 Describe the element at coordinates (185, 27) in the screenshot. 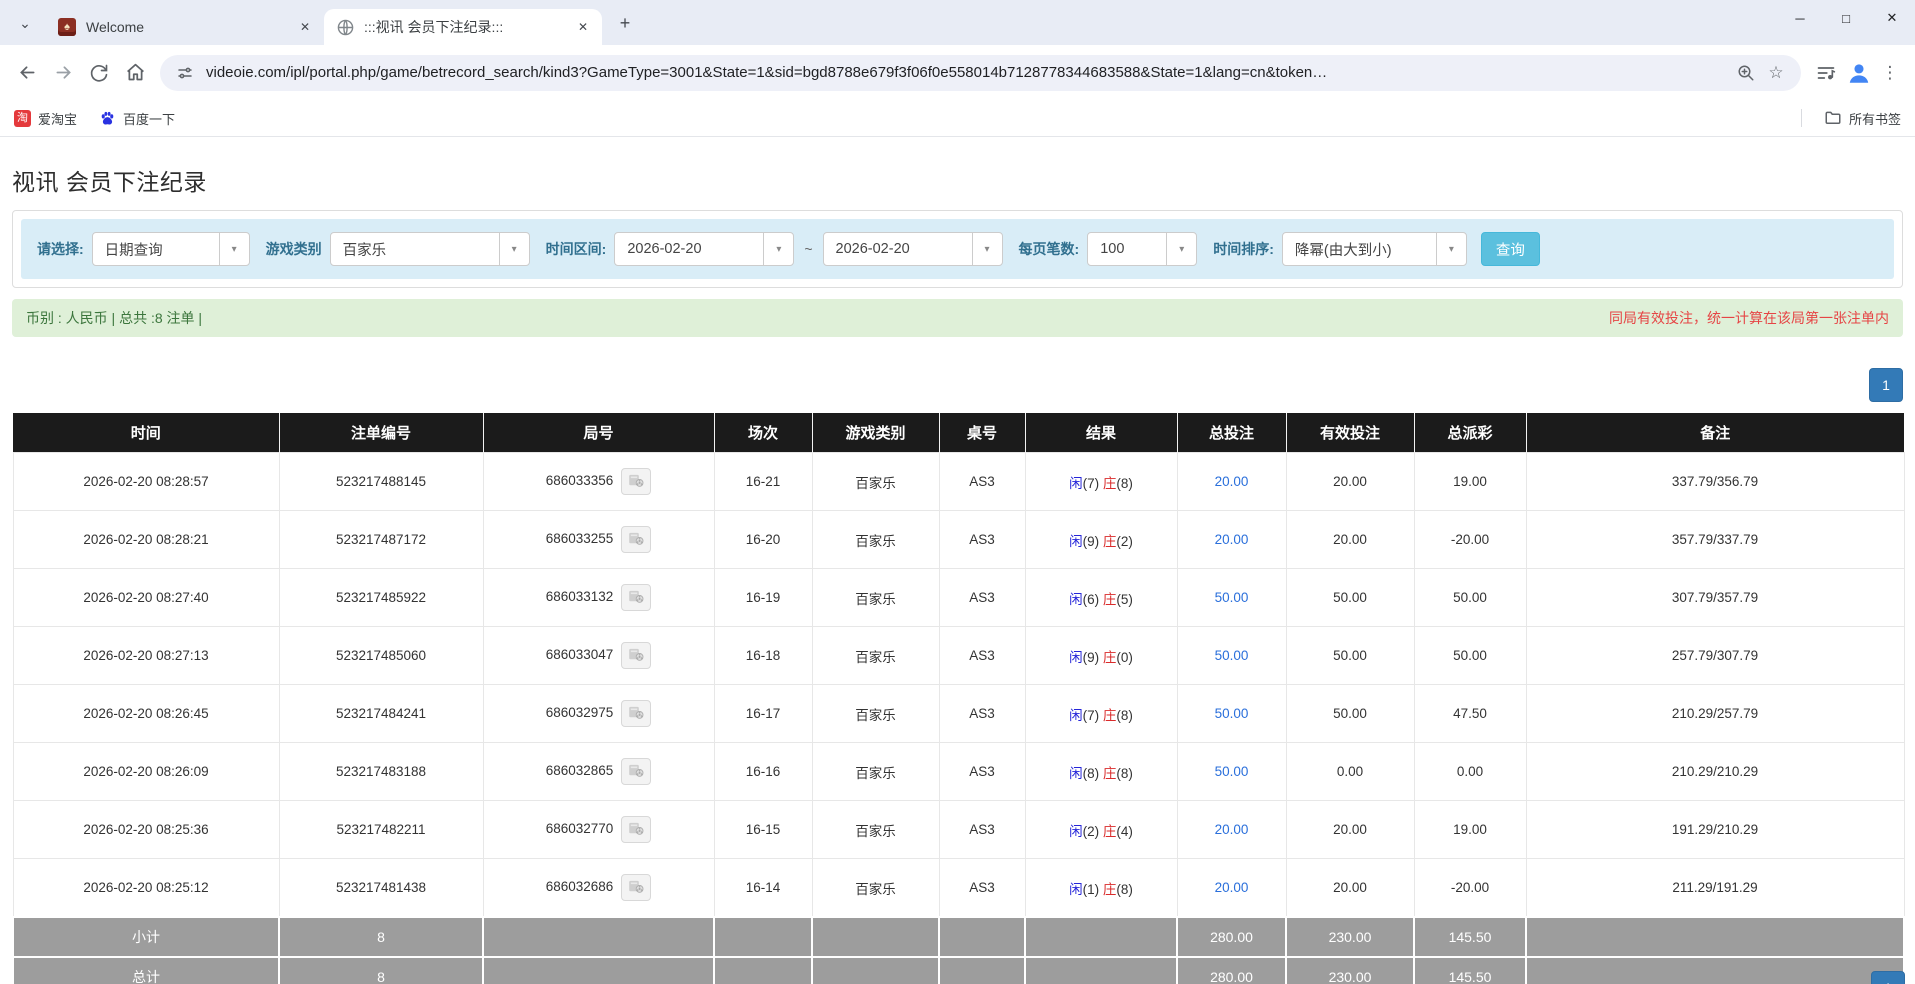

I see `tab-welcome: ♠ Welcome ✕` at that location.